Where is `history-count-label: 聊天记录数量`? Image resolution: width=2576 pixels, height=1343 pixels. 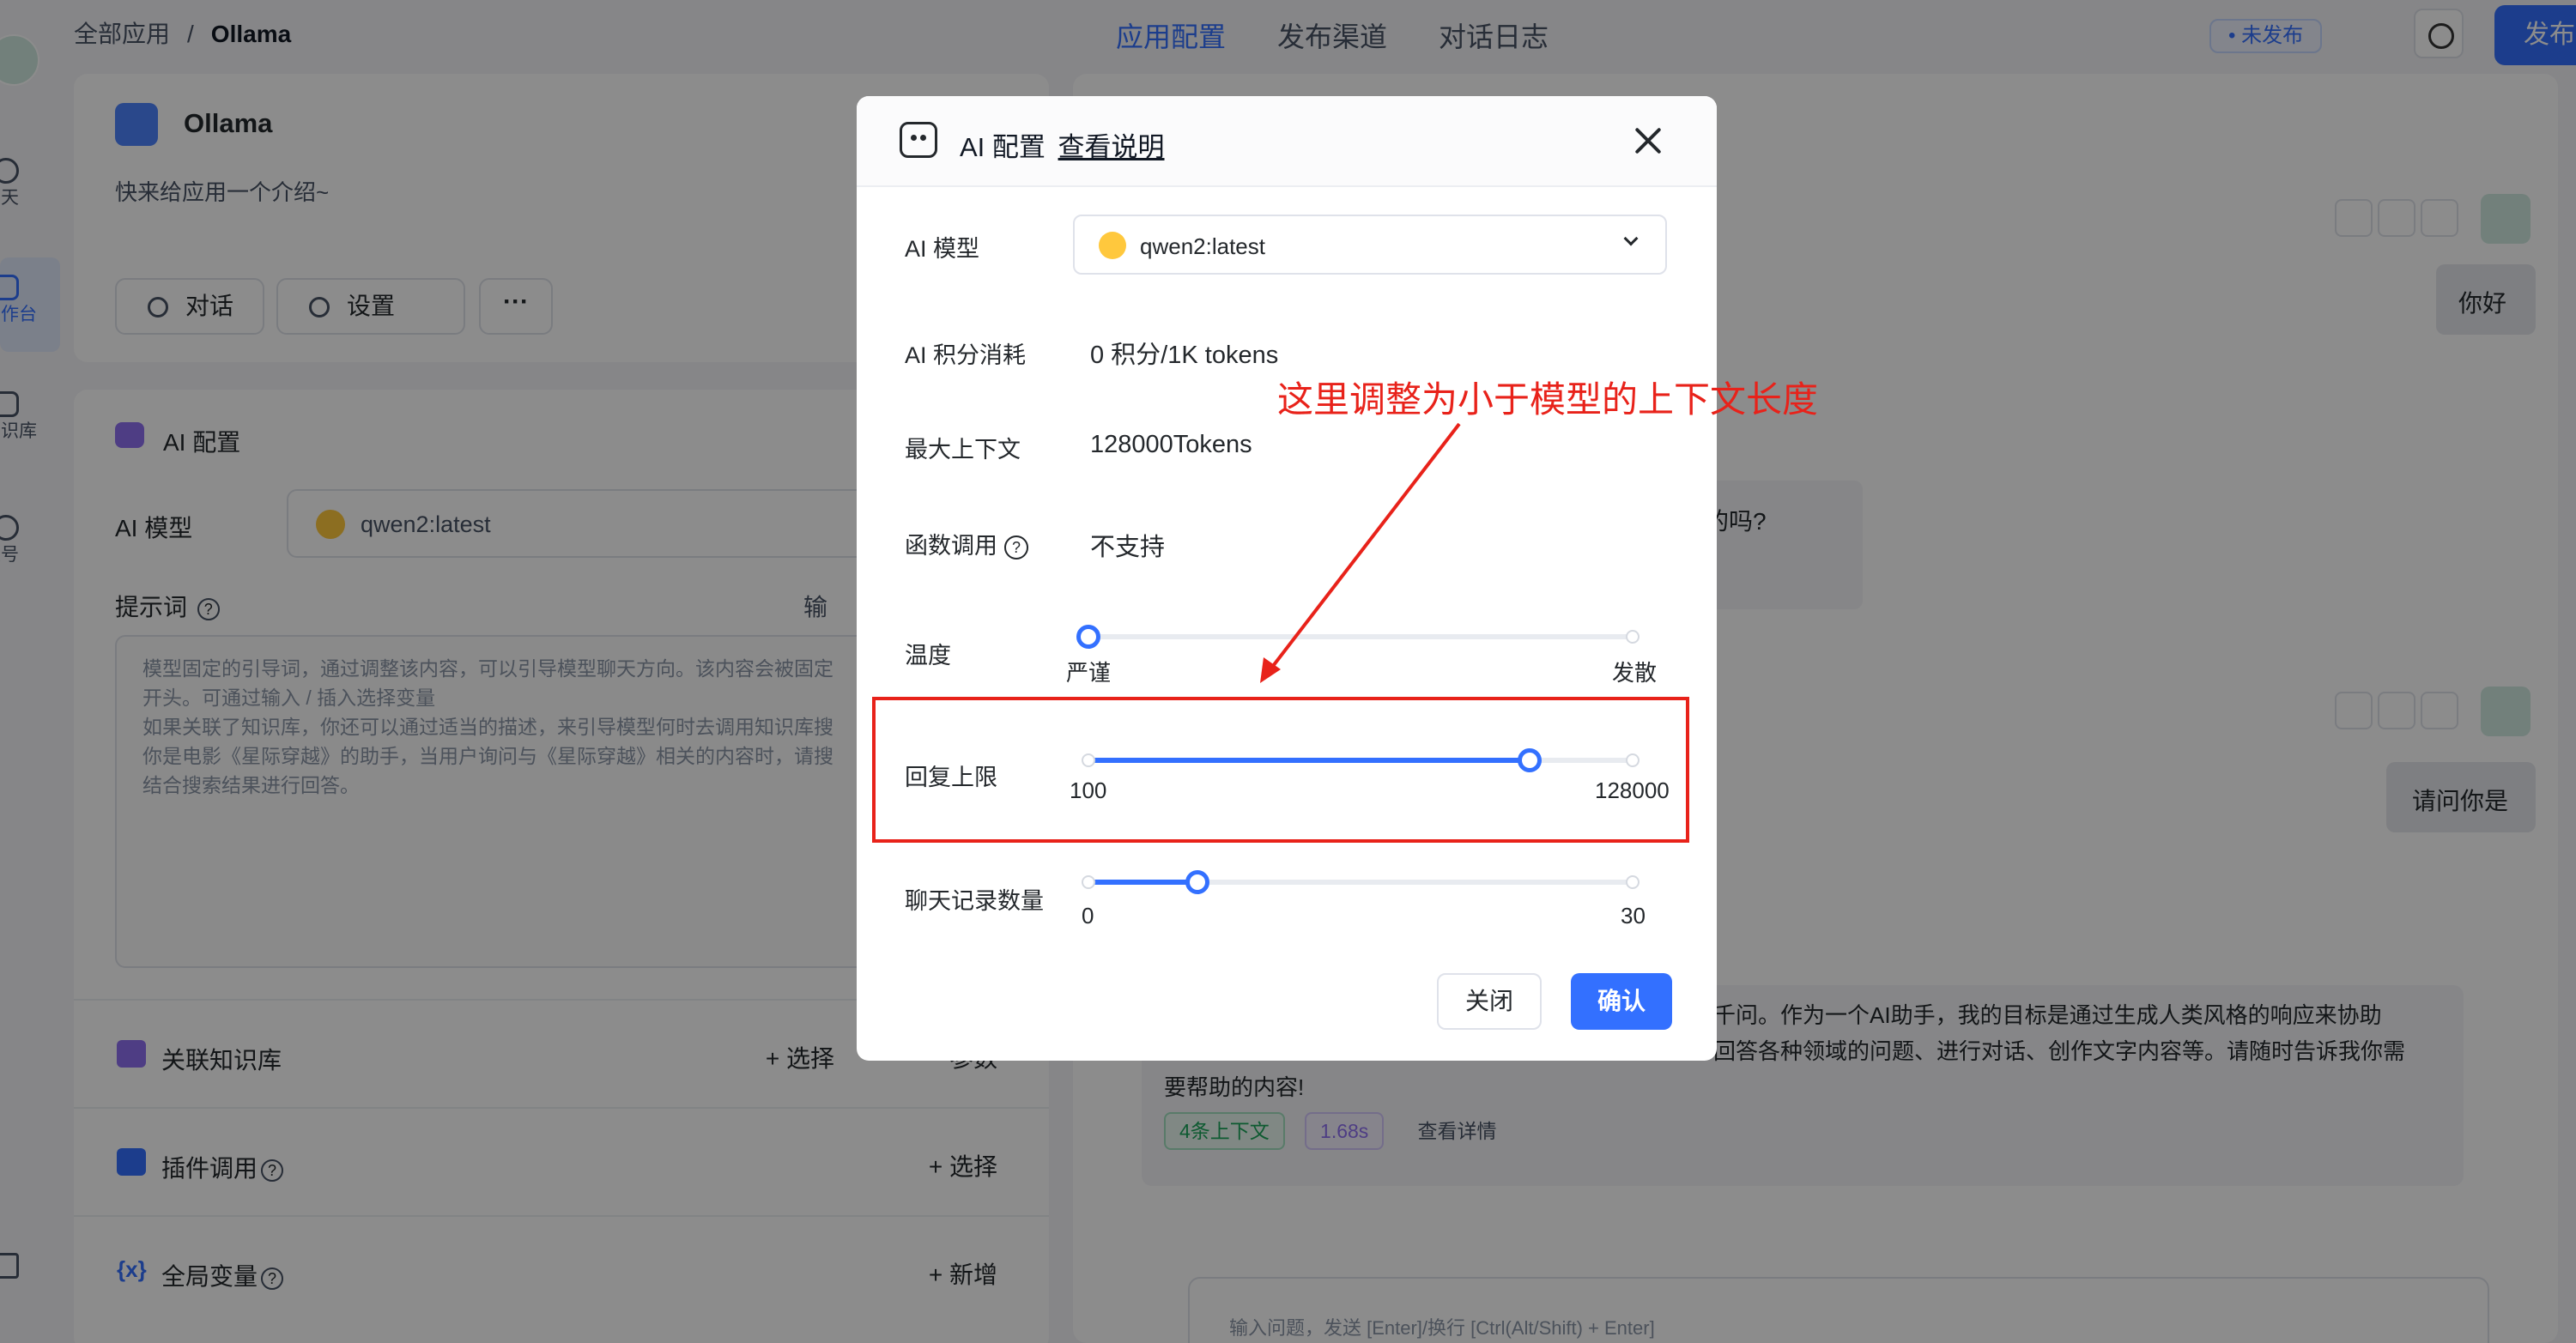 history-count-label: 聊天记录数量 is located at coordinates (974, 901).